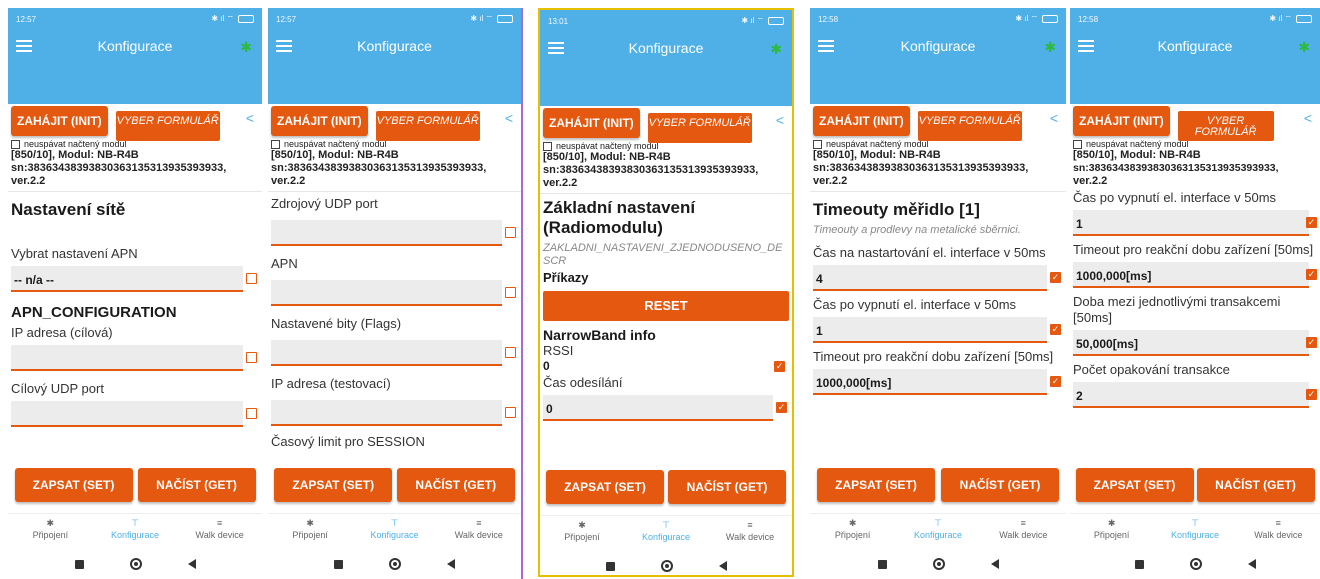  Describe the element at coordinates (937, 278) in the screenshot. I see `start-interface-input: 4 ✓` at that location.